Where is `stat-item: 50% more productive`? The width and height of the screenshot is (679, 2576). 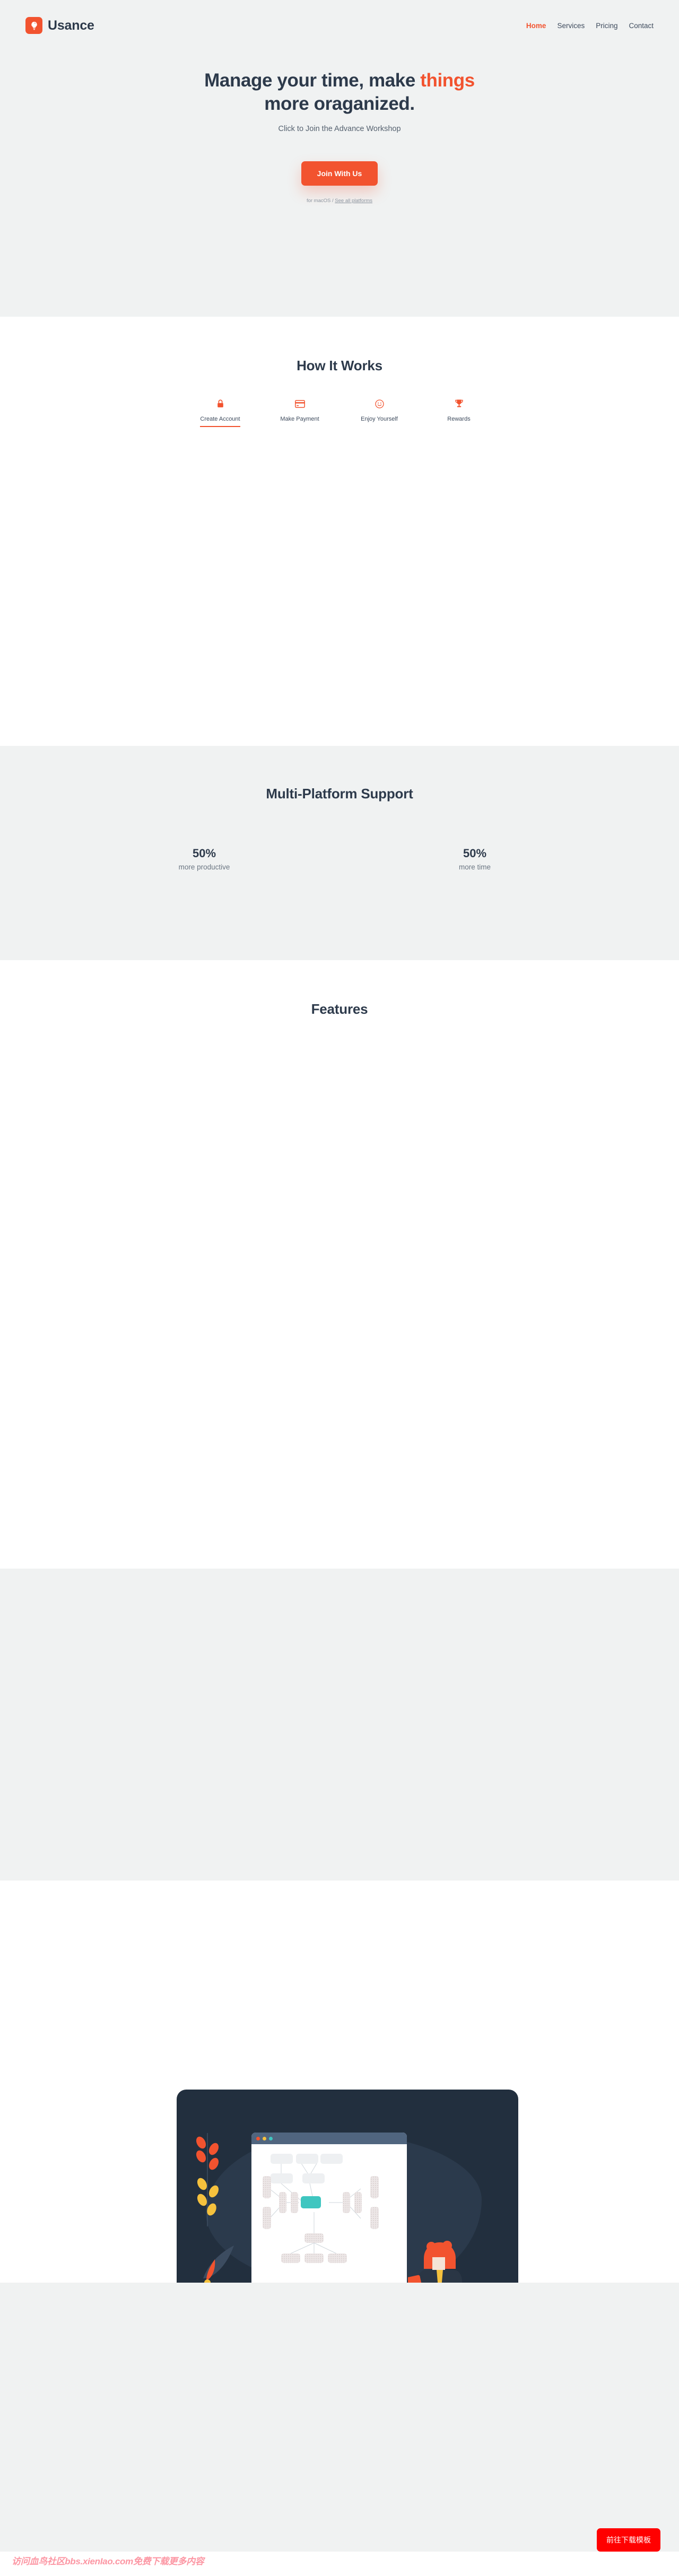
stat-item: 50% more productive is located at coordinates (204, 859).